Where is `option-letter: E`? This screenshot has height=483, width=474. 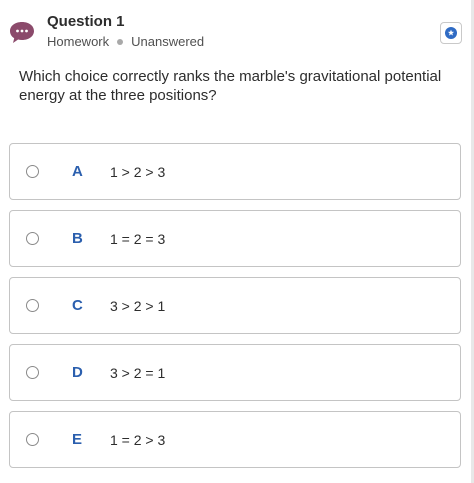
option-letter: E is located at coordinates (77, 439).